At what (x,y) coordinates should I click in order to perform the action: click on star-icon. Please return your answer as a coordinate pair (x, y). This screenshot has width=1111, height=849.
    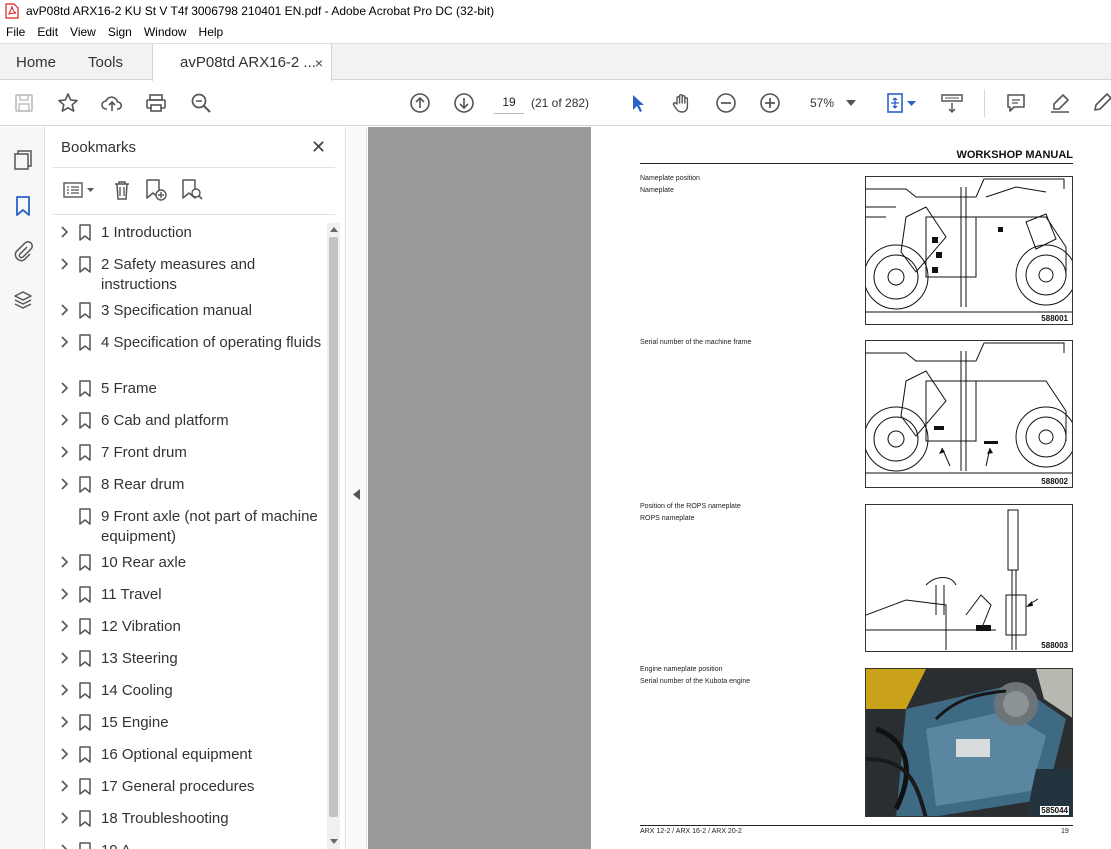
    Looking at the image, I should click on (68, 103).